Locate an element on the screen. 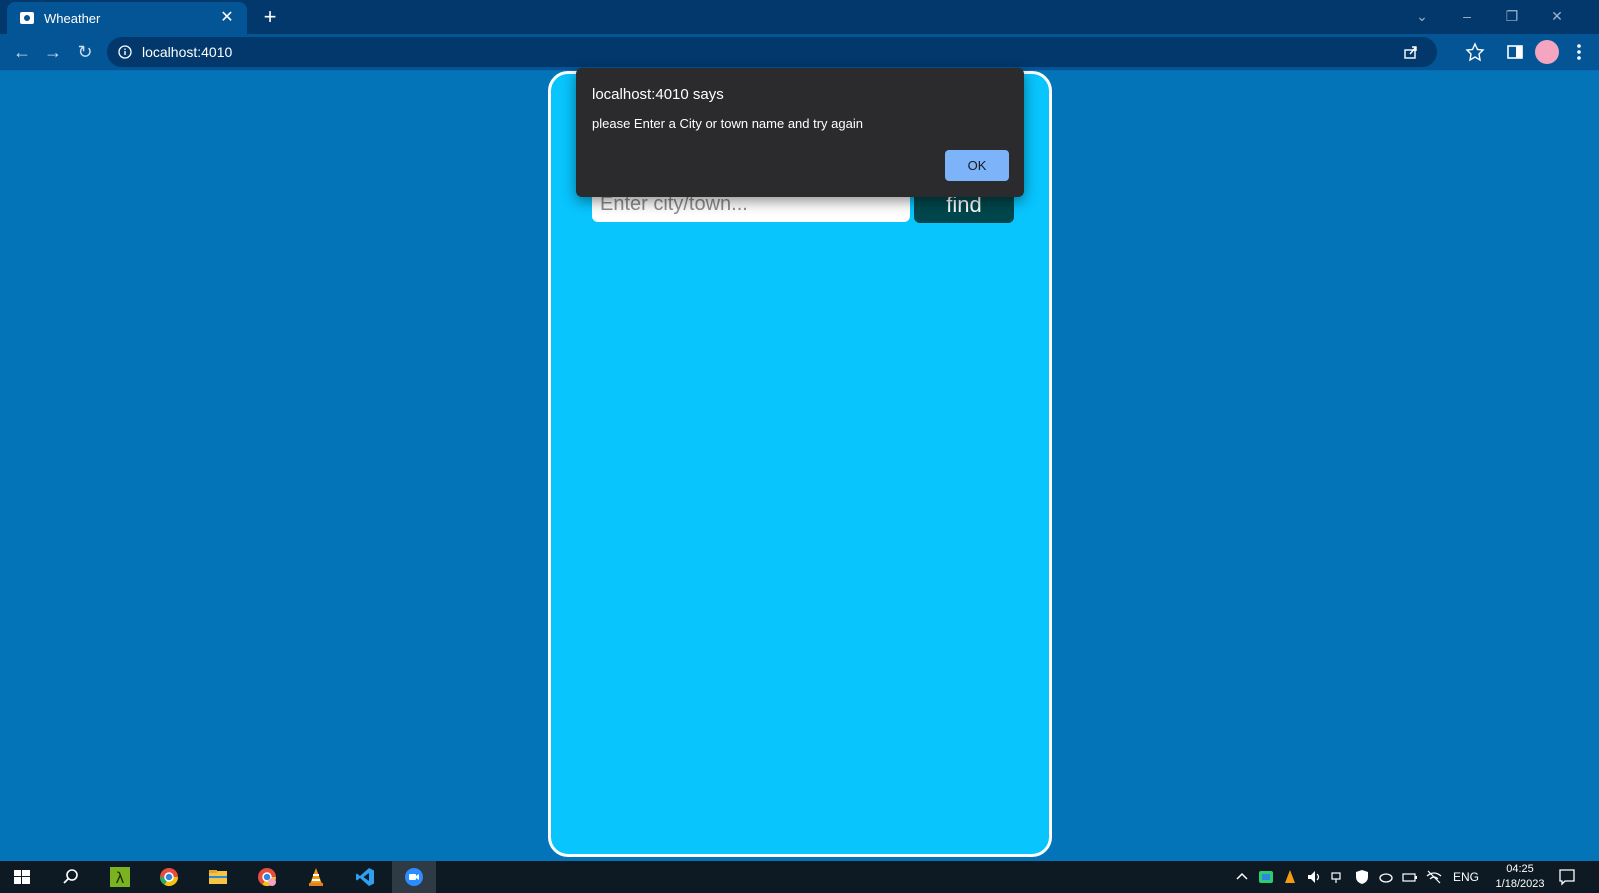 This screenshot has width=1599, height=893. taskbar: λ ENG 04:25 1/18/2023 is located at coordinates (799, 877).